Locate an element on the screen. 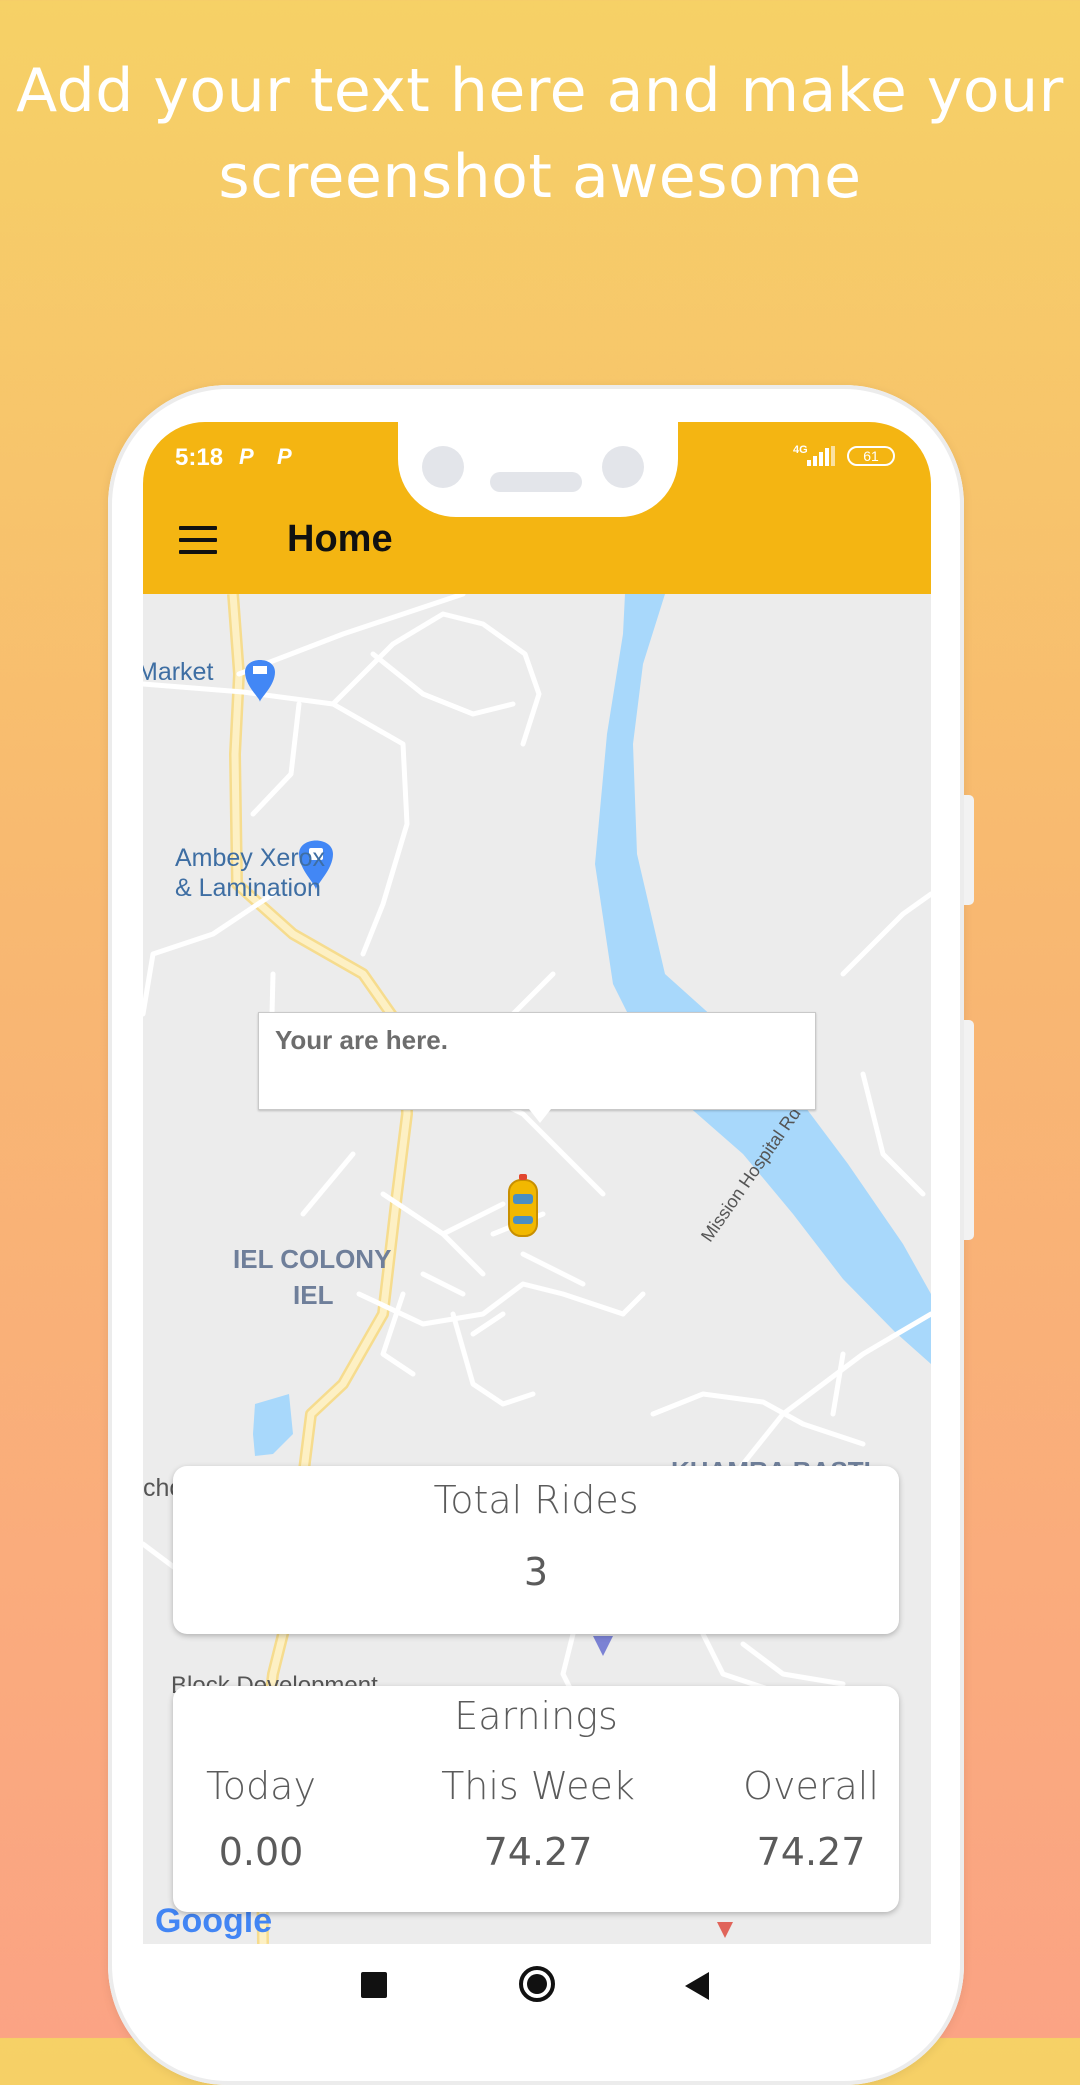 The image size is (1080, 2085). recents-button is located at coordinates (374, 1985).